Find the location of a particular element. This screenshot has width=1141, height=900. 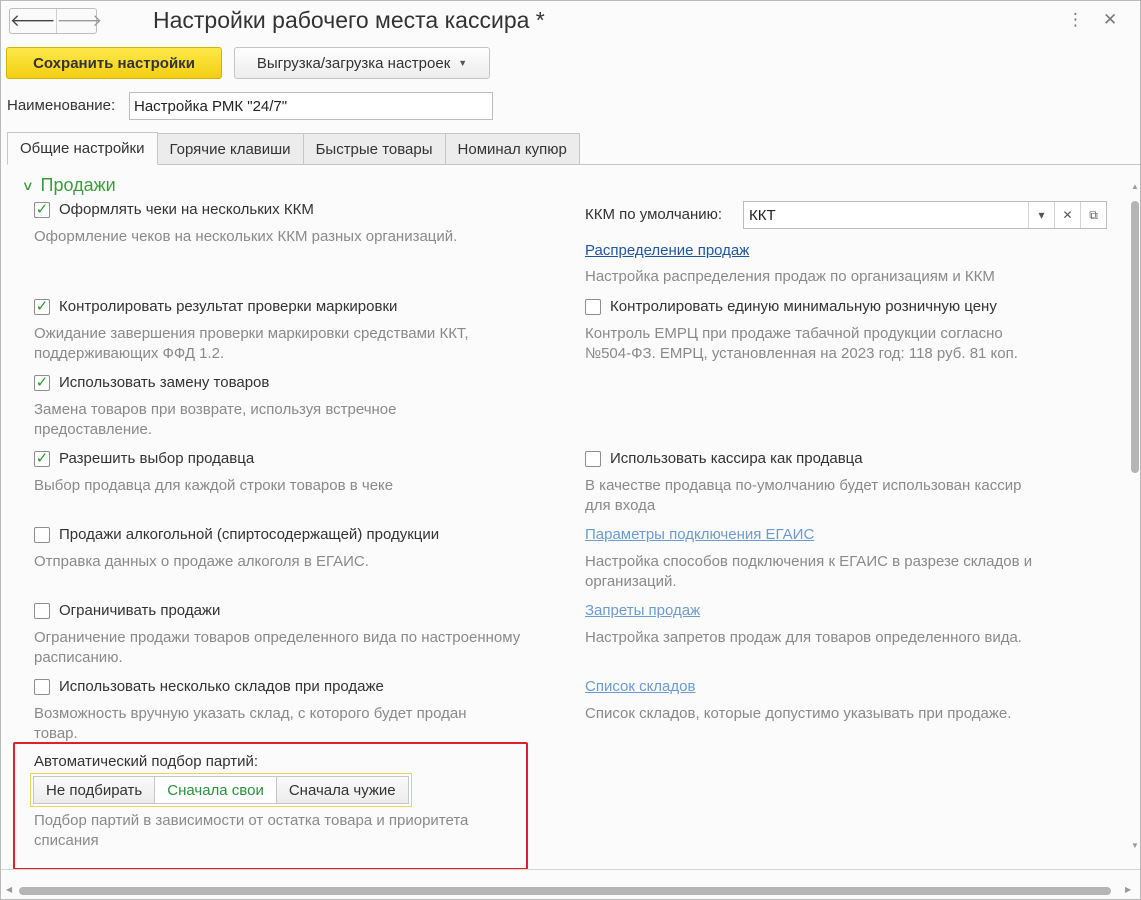

name-input is located at coordinates (311, 106).